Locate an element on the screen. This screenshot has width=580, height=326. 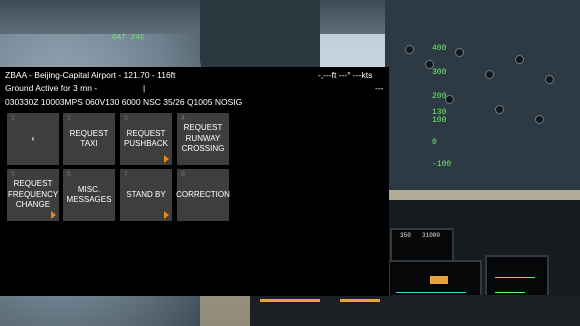
hud-speed-scale: 400 300 200 130 100 0 -100 is located at coordinates (440, 113).